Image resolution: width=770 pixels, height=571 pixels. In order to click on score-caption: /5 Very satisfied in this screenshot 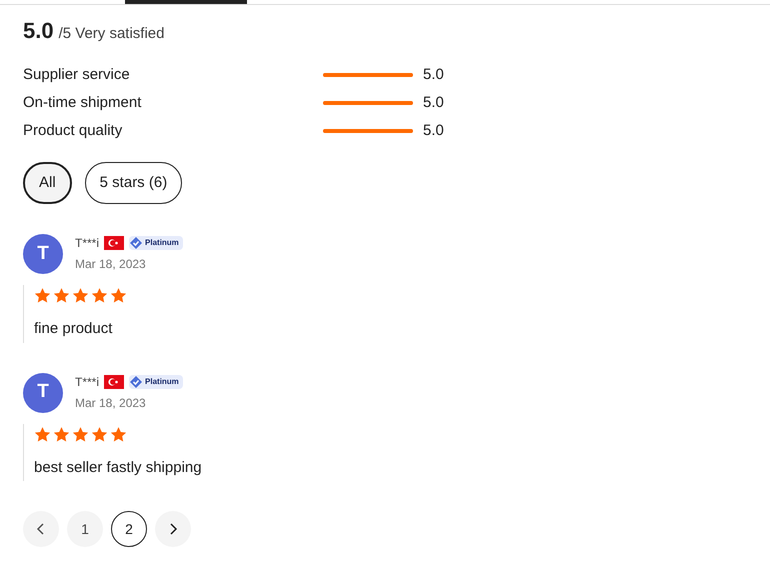, I will do `click(111, 34)`.